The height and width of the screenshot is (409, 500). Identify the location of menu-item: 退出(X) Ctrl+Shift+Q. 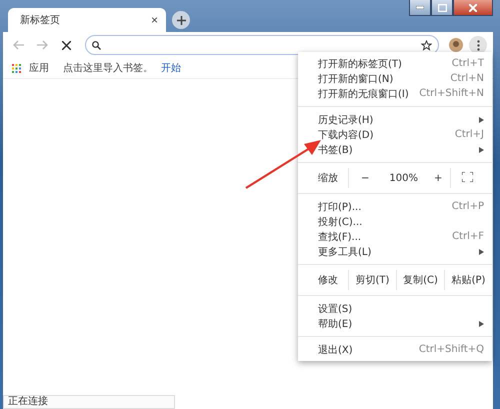
(395, 349).